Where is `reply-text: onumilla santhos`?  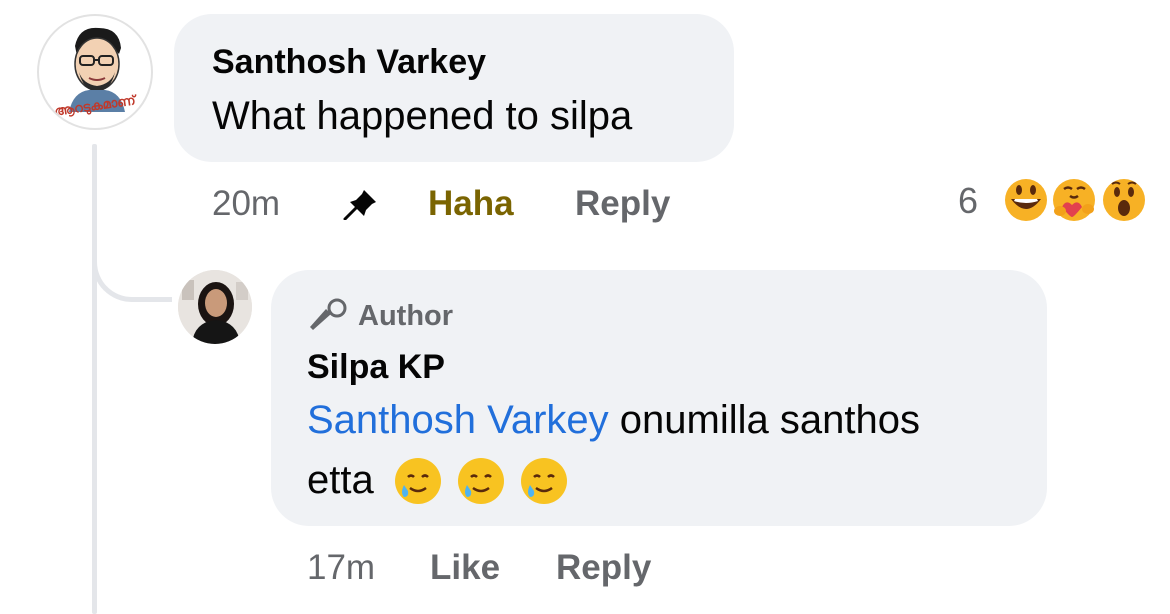 reply-text: onumilla santhos is located at coordinates (764, 420).